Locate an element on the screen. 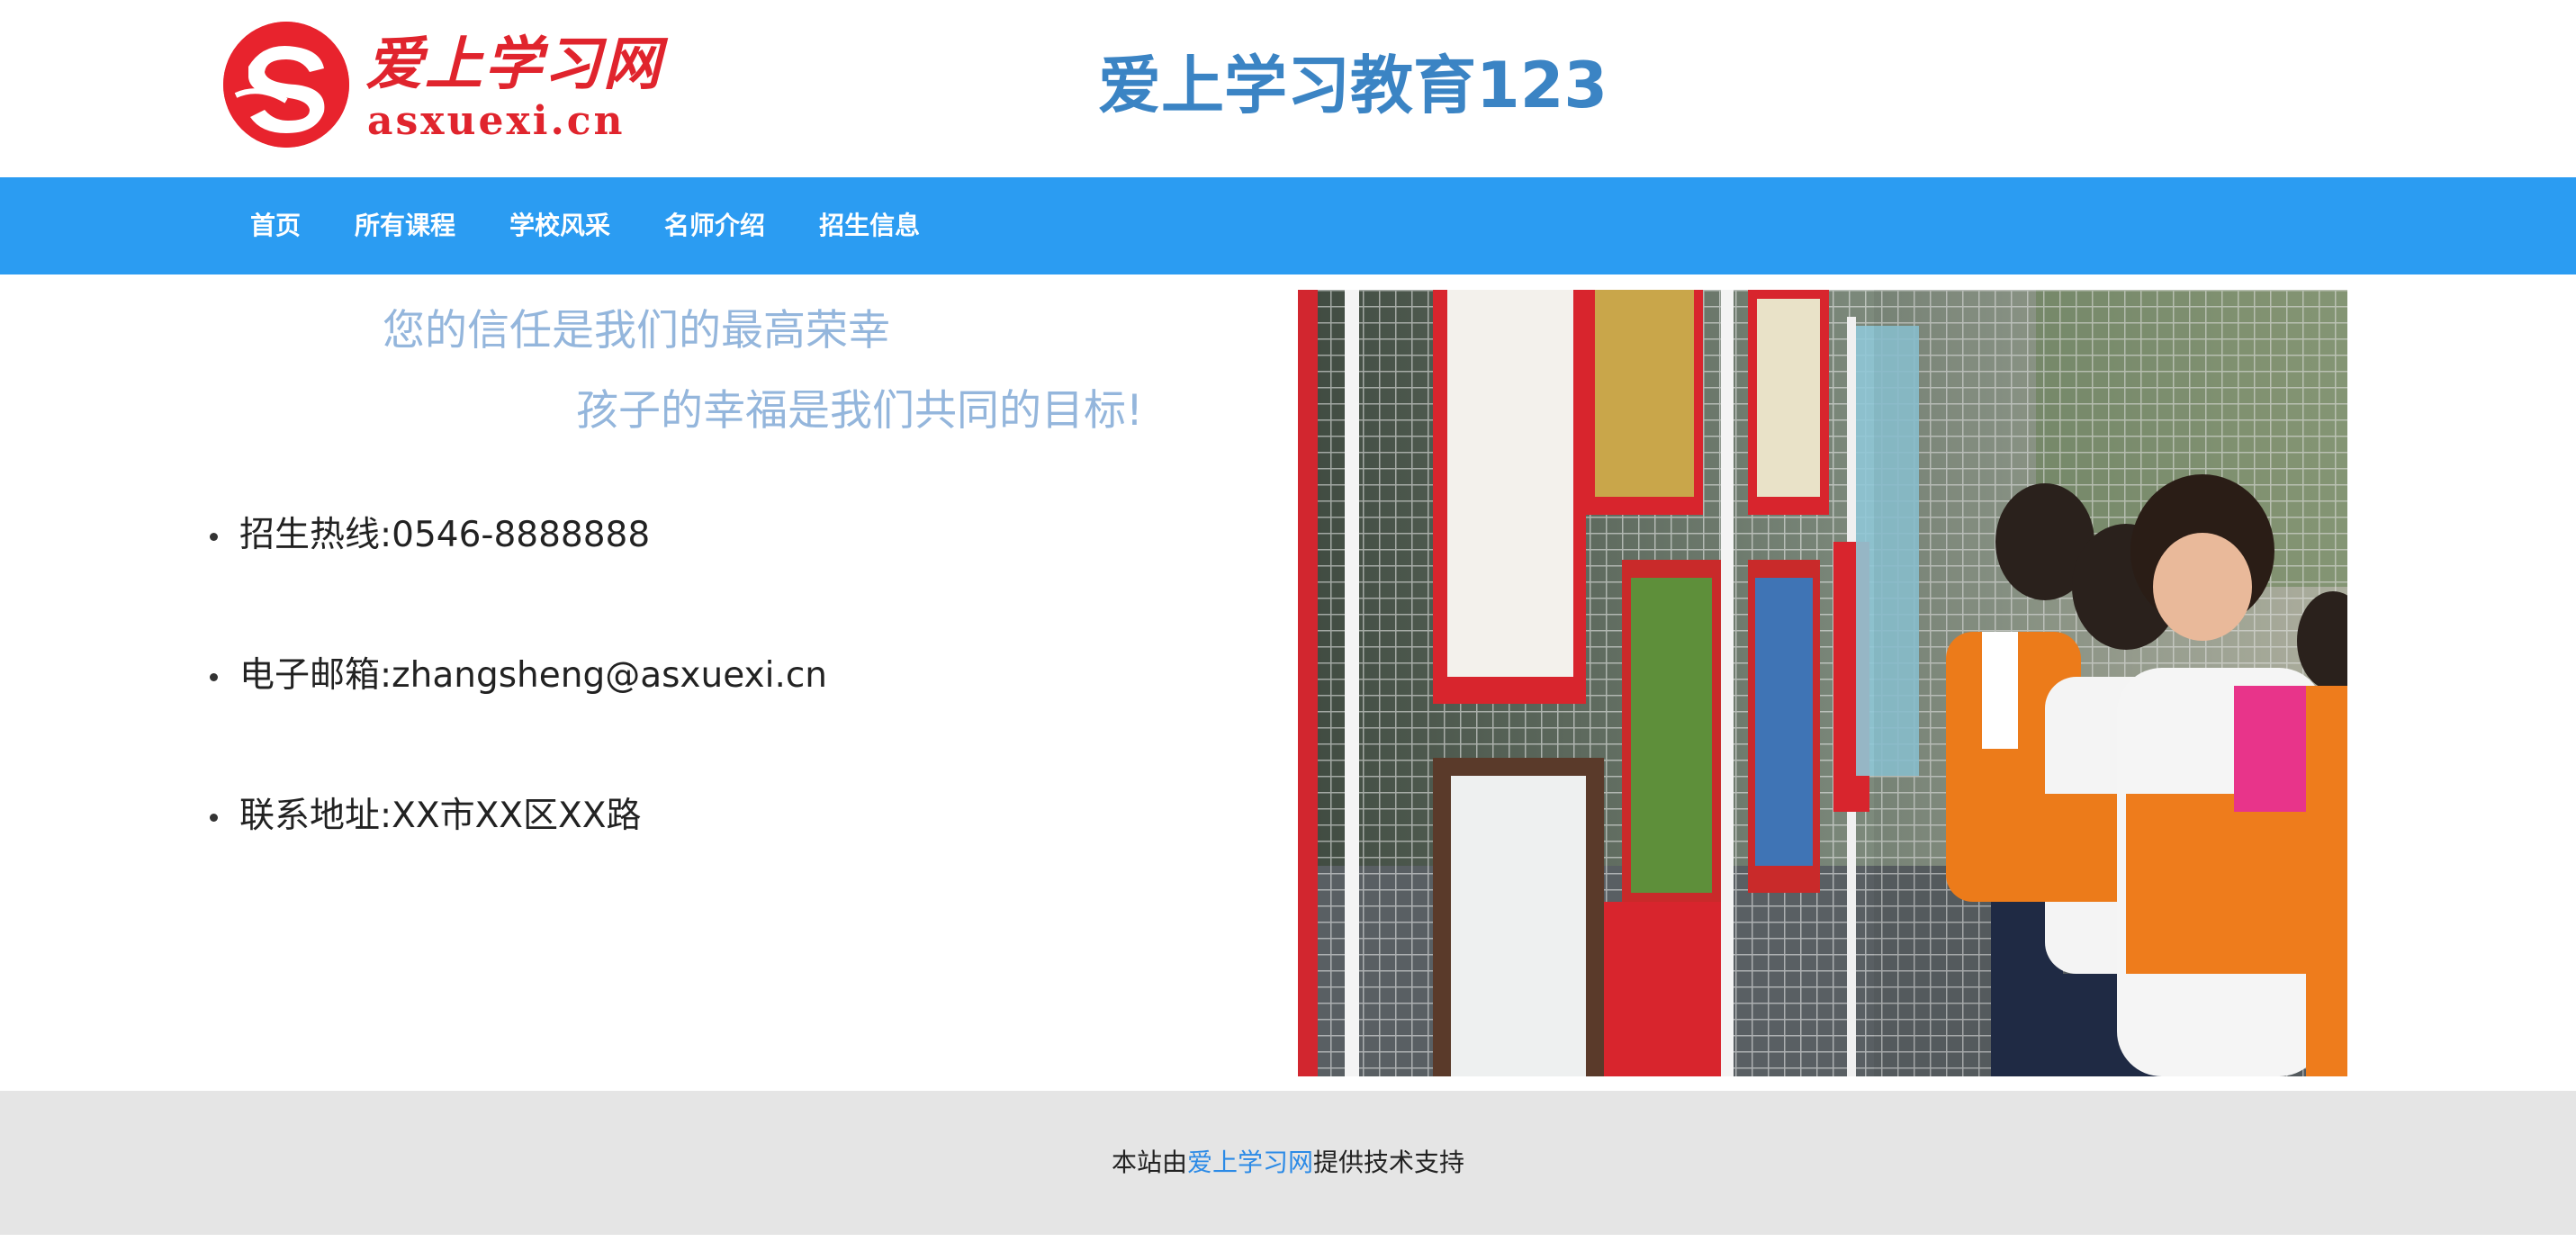 The width and height of the screenshot is (2576, 1251). site-footer: 本站由爱上学习网提供技术支持 is located at coordinates (1288, 1163).